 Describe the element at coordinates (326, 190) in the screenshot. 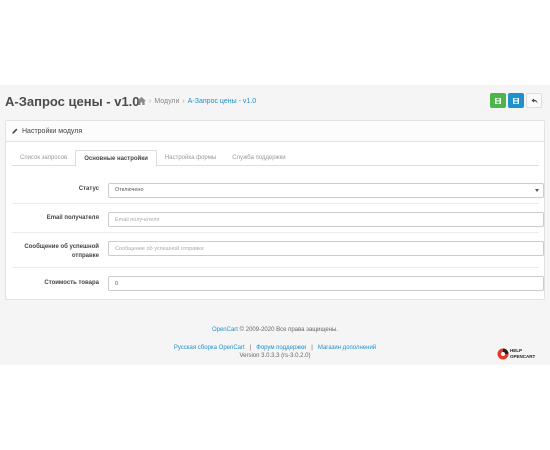

I see `status-select: Отключено` at that location.